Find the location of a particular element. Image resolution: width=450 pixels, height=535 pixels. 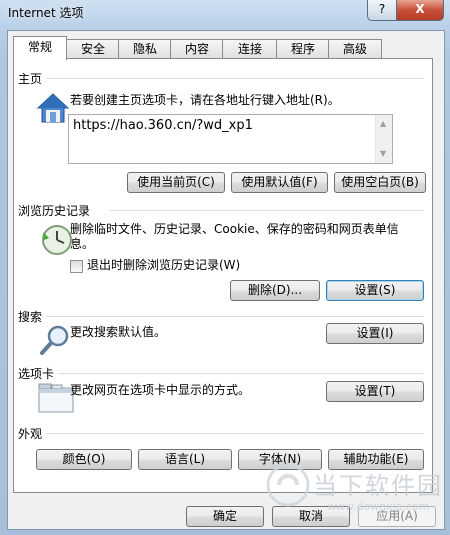

homepage-description: 若要创建主页选项卡，请在各地址行键入地址(R)。 is located at coordinates (205, 100).